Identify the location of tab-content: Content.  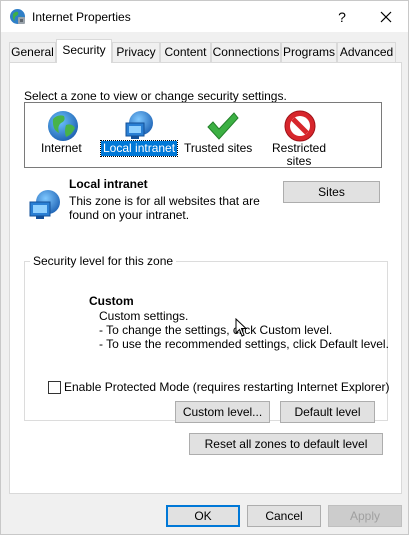
(185, 52).